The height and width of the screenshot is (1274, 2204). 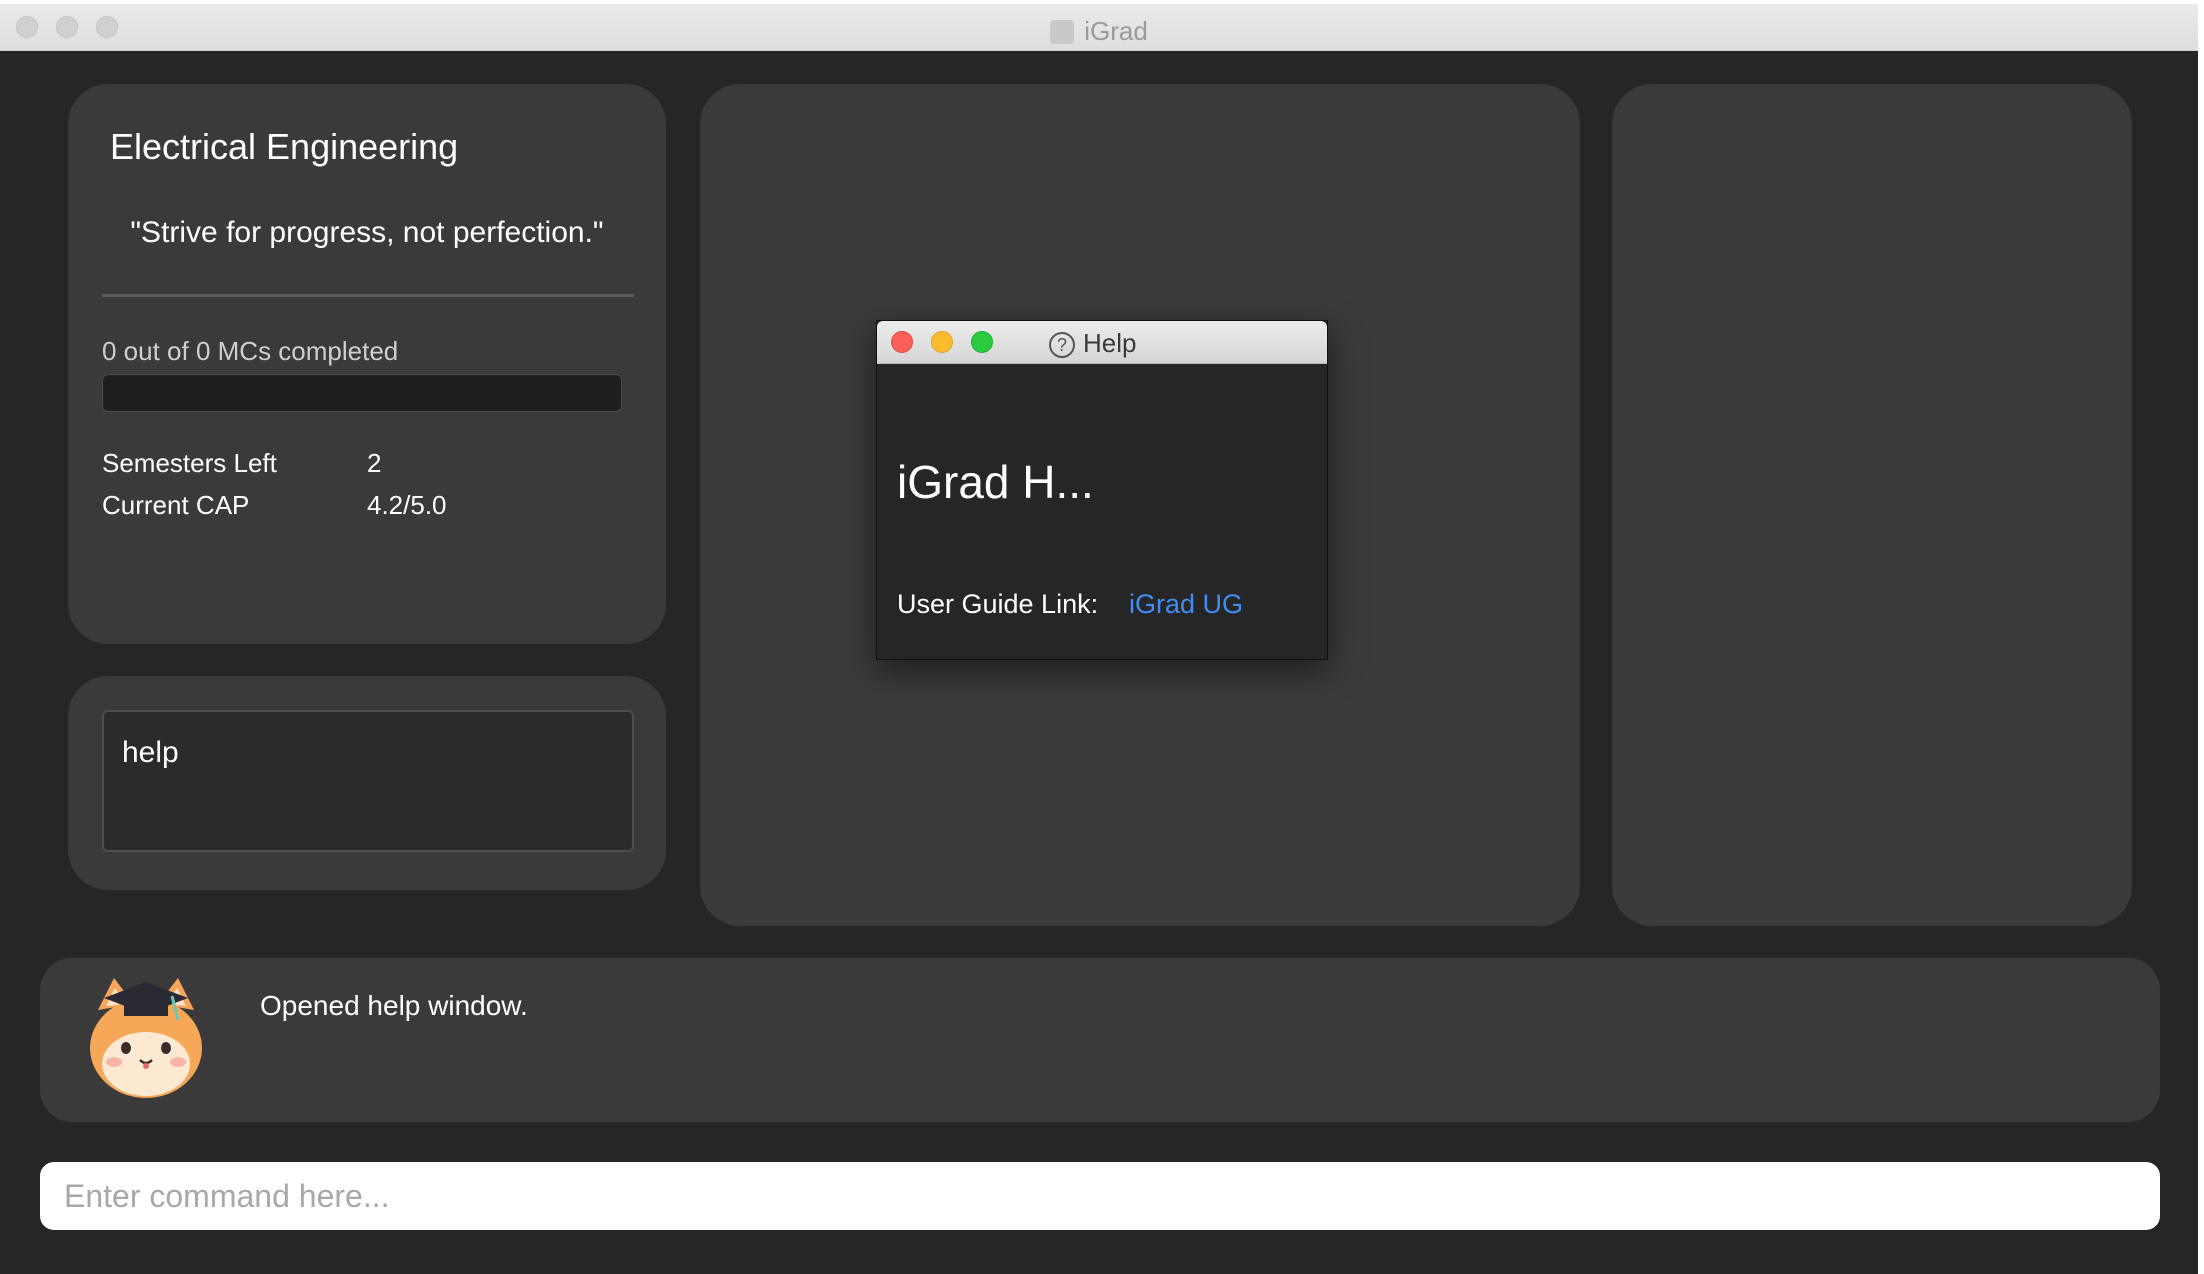 I want to click on mc-progress-bar, so click(x=362, y=393).